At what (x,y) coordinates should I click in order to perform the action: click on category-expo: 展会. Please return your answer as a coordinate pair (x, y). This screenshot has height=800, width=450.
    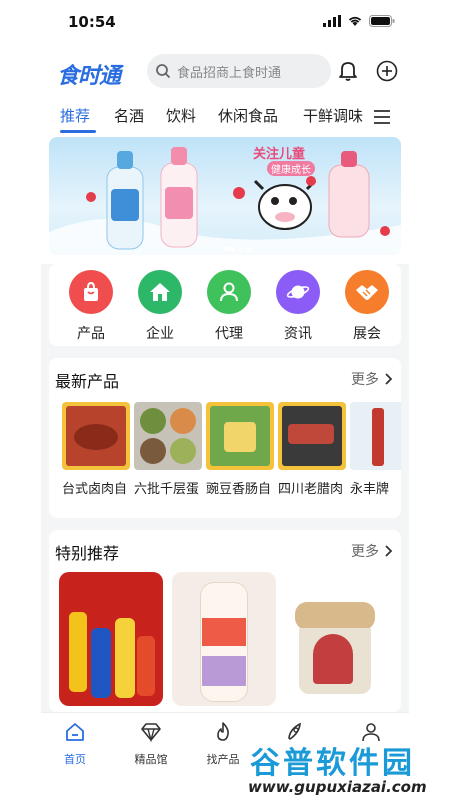
    Looking at the image, I should click on (367, 306).